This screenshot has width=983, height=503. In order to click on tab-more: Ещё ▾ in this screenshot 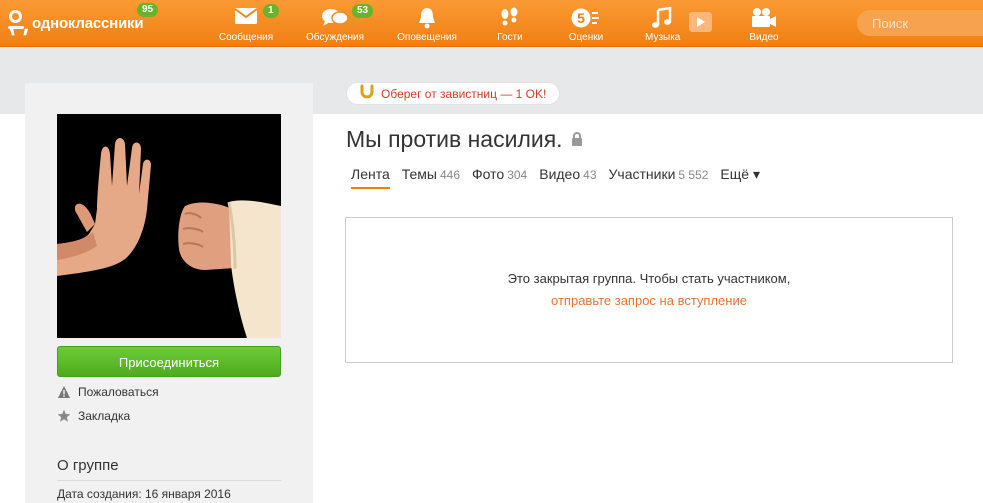, I will do `click(740, 177)`.